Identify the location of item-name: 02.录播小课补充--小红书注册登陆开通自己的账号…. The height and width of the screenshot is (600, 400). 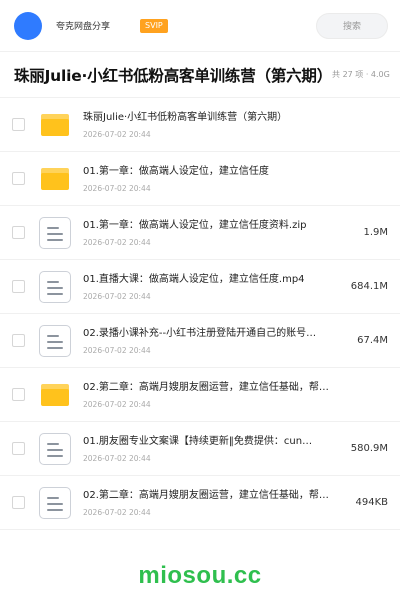
(200, 333).